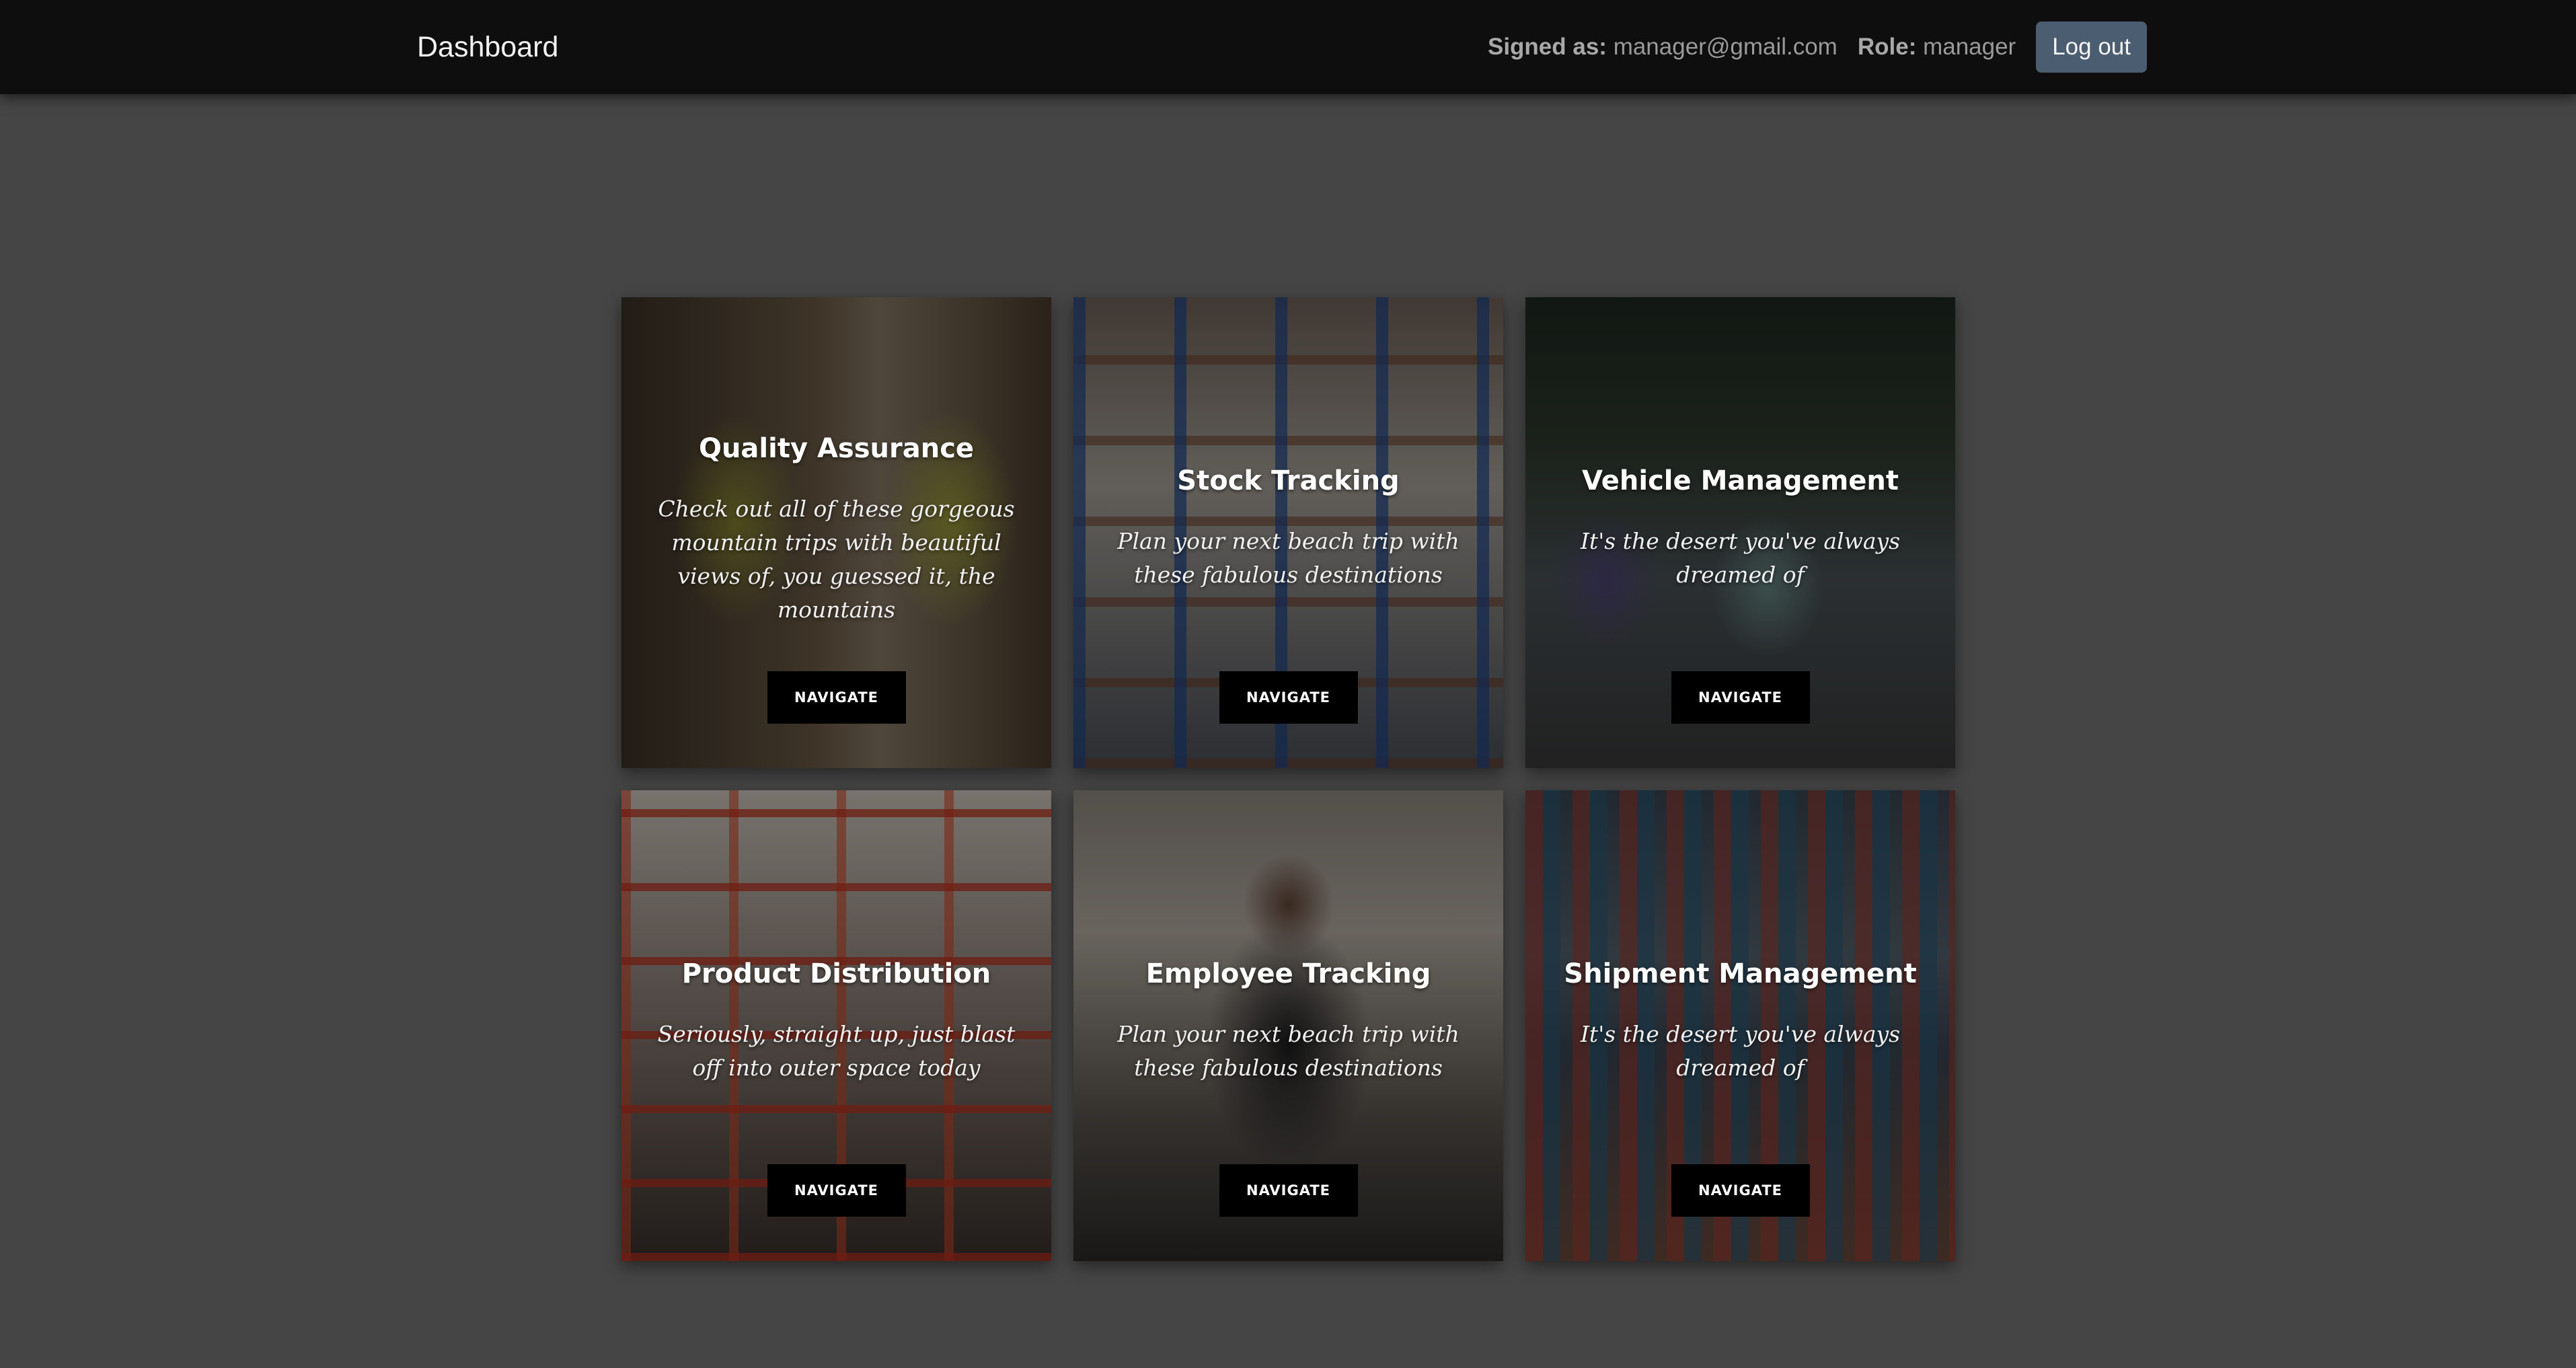  Describe the element at coordinates (1547, 47) in the screenshot. I see `signed-as-label: Signed as:` at that location.